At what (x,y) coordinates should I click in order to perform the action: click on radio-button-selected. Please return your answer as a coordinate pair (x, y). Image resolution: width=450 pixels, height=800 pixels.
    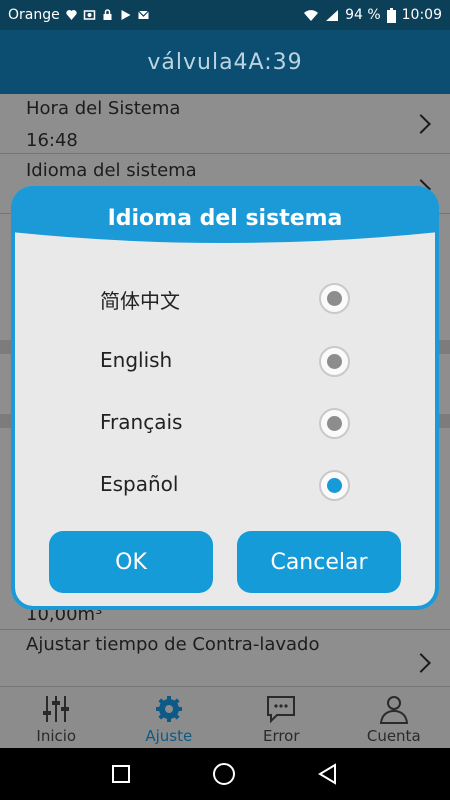
    Looking at the image, I should click on (334, 485).